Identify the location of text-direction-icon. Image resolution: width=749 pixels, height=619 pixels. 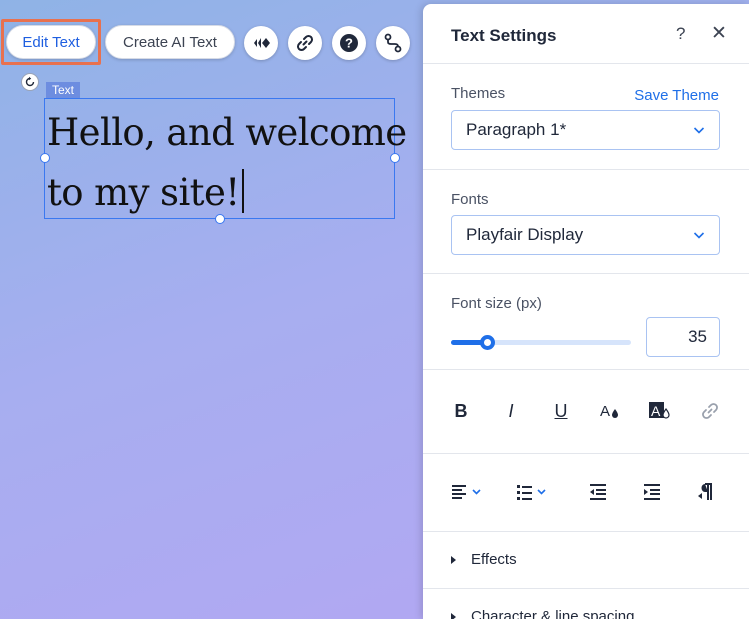
(705, 491).